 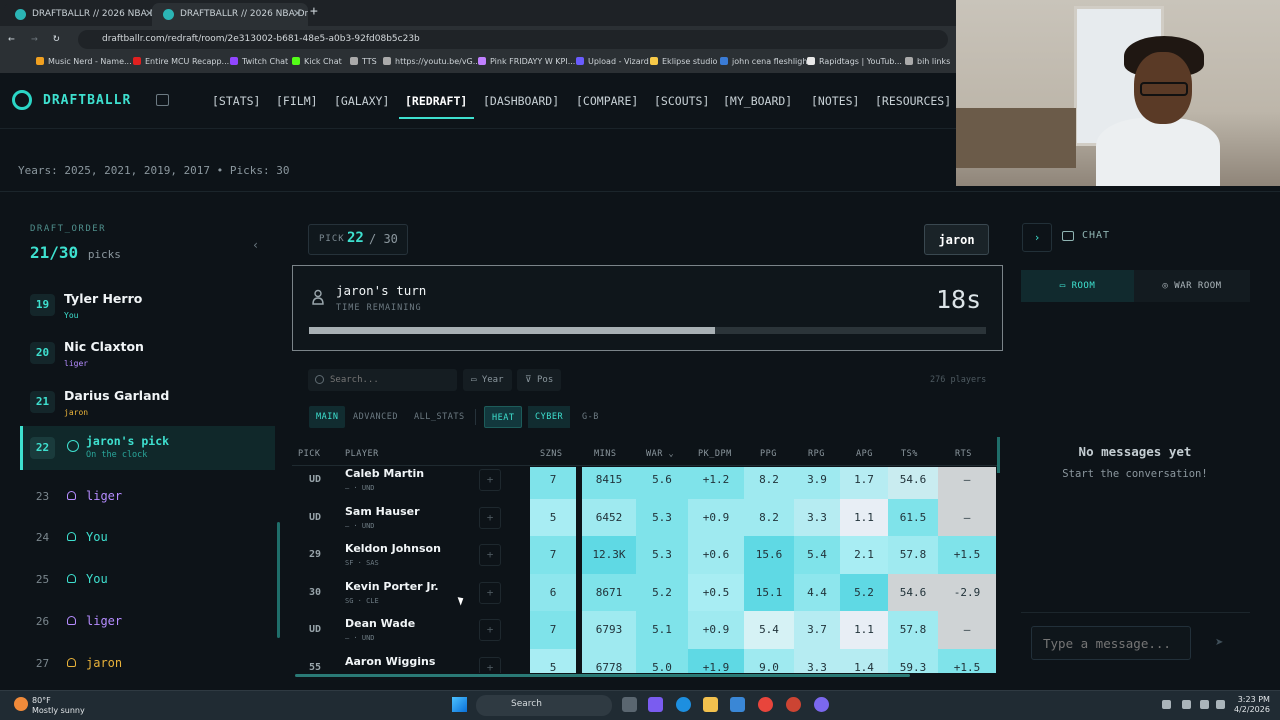 What do you see at coordinates (1252, 705) in the screenshot?
I see `taskbar-clock: 3:23 PM 4/2/2026` at bounding box center [1252, 705].